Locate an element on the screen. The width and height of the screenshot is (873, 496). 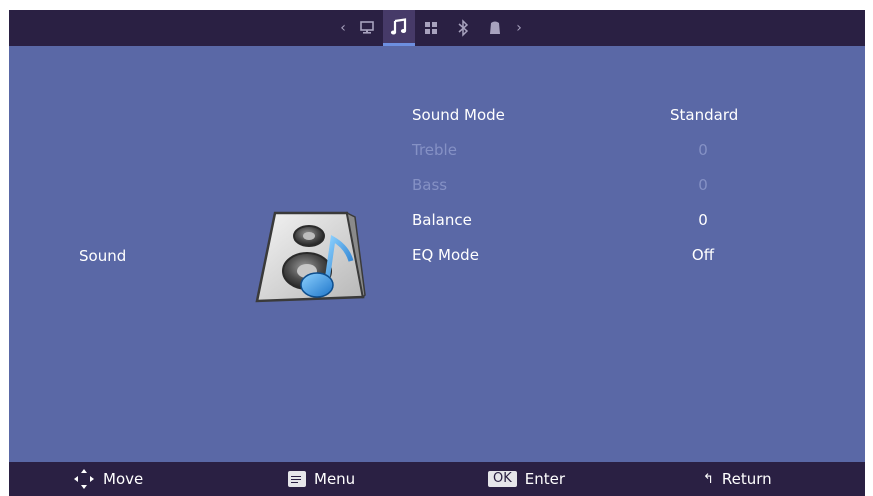
tab-bluetooth is located at coordinates (463, 28).